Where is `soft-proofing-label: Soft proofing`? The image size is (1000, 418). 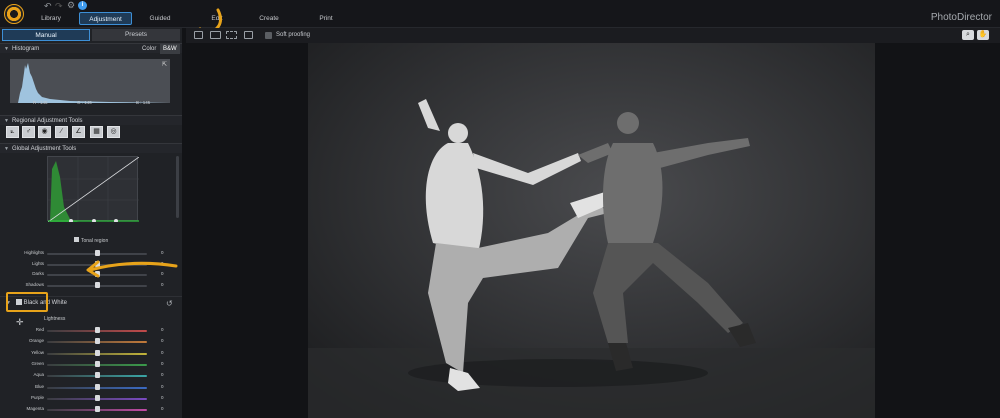
soft-proofing-label: Soft proofing is located at coordinates (293, 35).